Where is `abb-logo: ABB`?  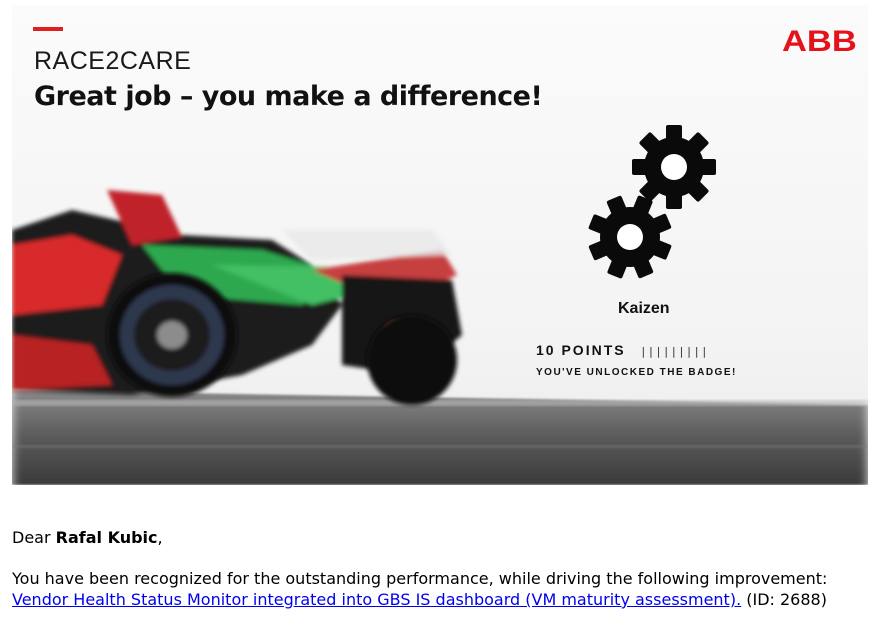 abb-logo: ABB is located at coordinates (819, 41).